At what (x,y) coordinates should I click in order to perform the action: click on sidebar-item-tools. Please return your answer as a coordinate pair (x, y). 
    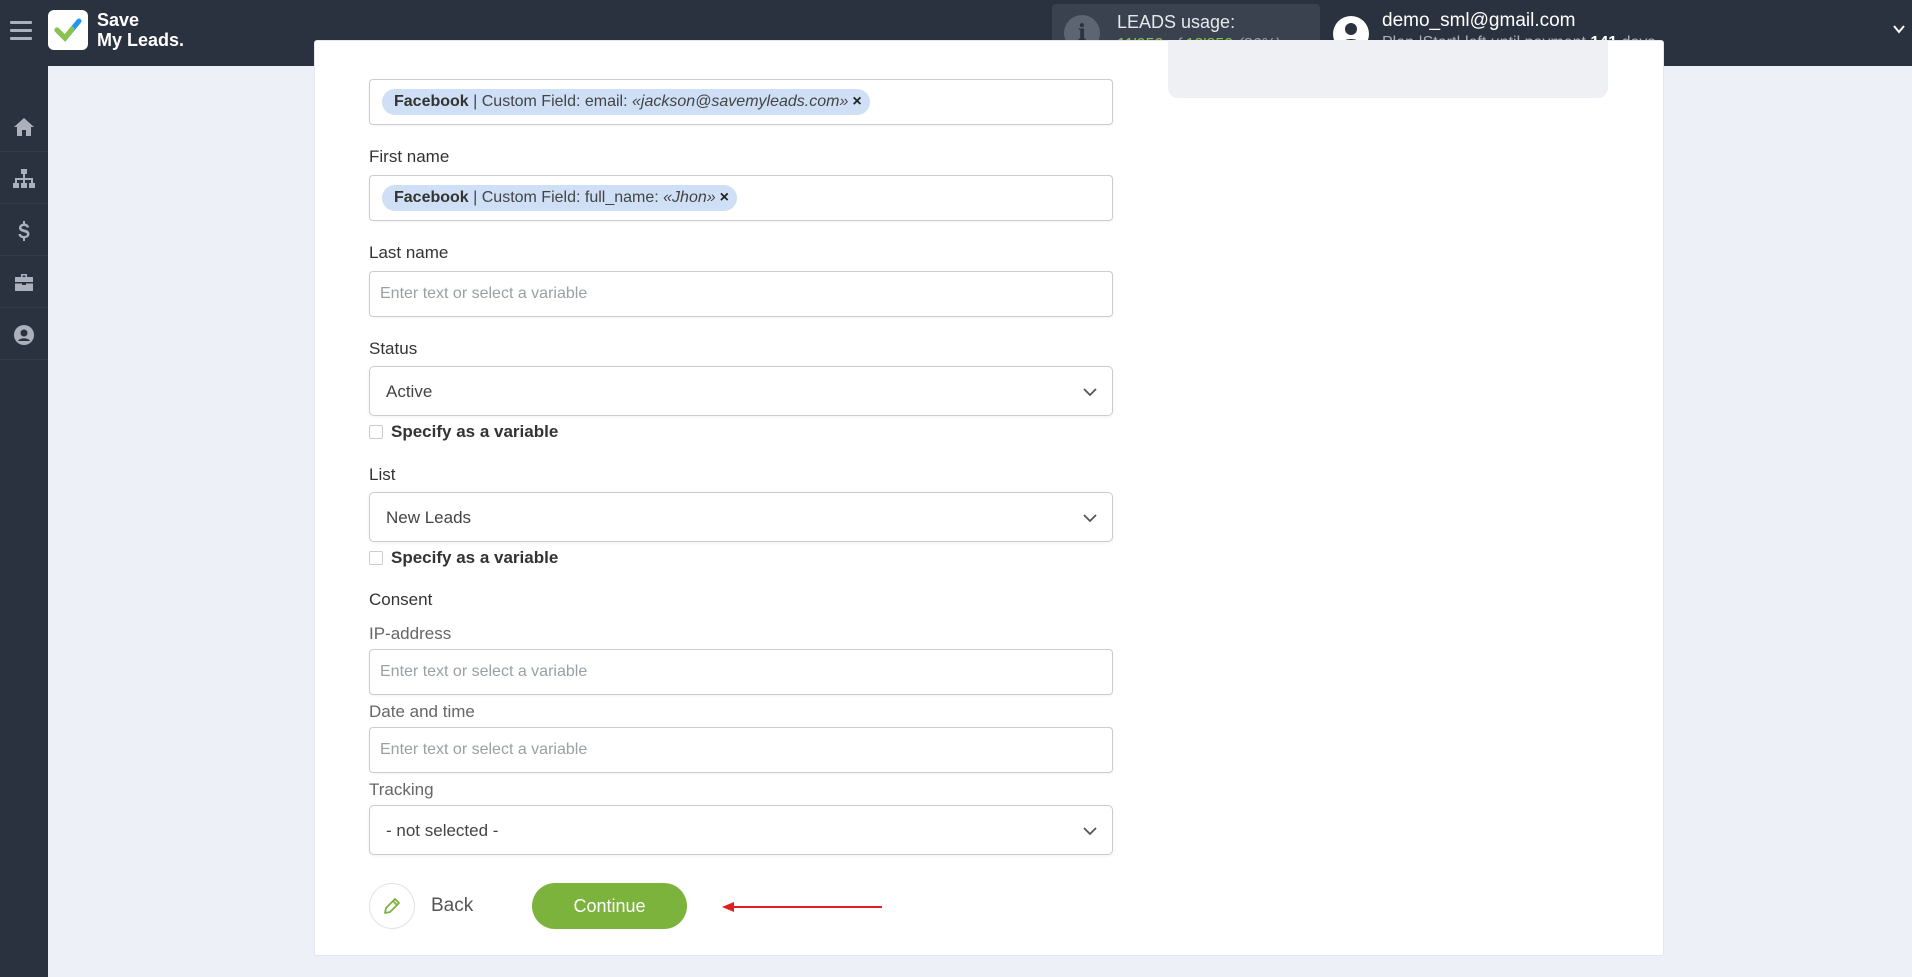
    Looking at the image, I should click on (24, 283).